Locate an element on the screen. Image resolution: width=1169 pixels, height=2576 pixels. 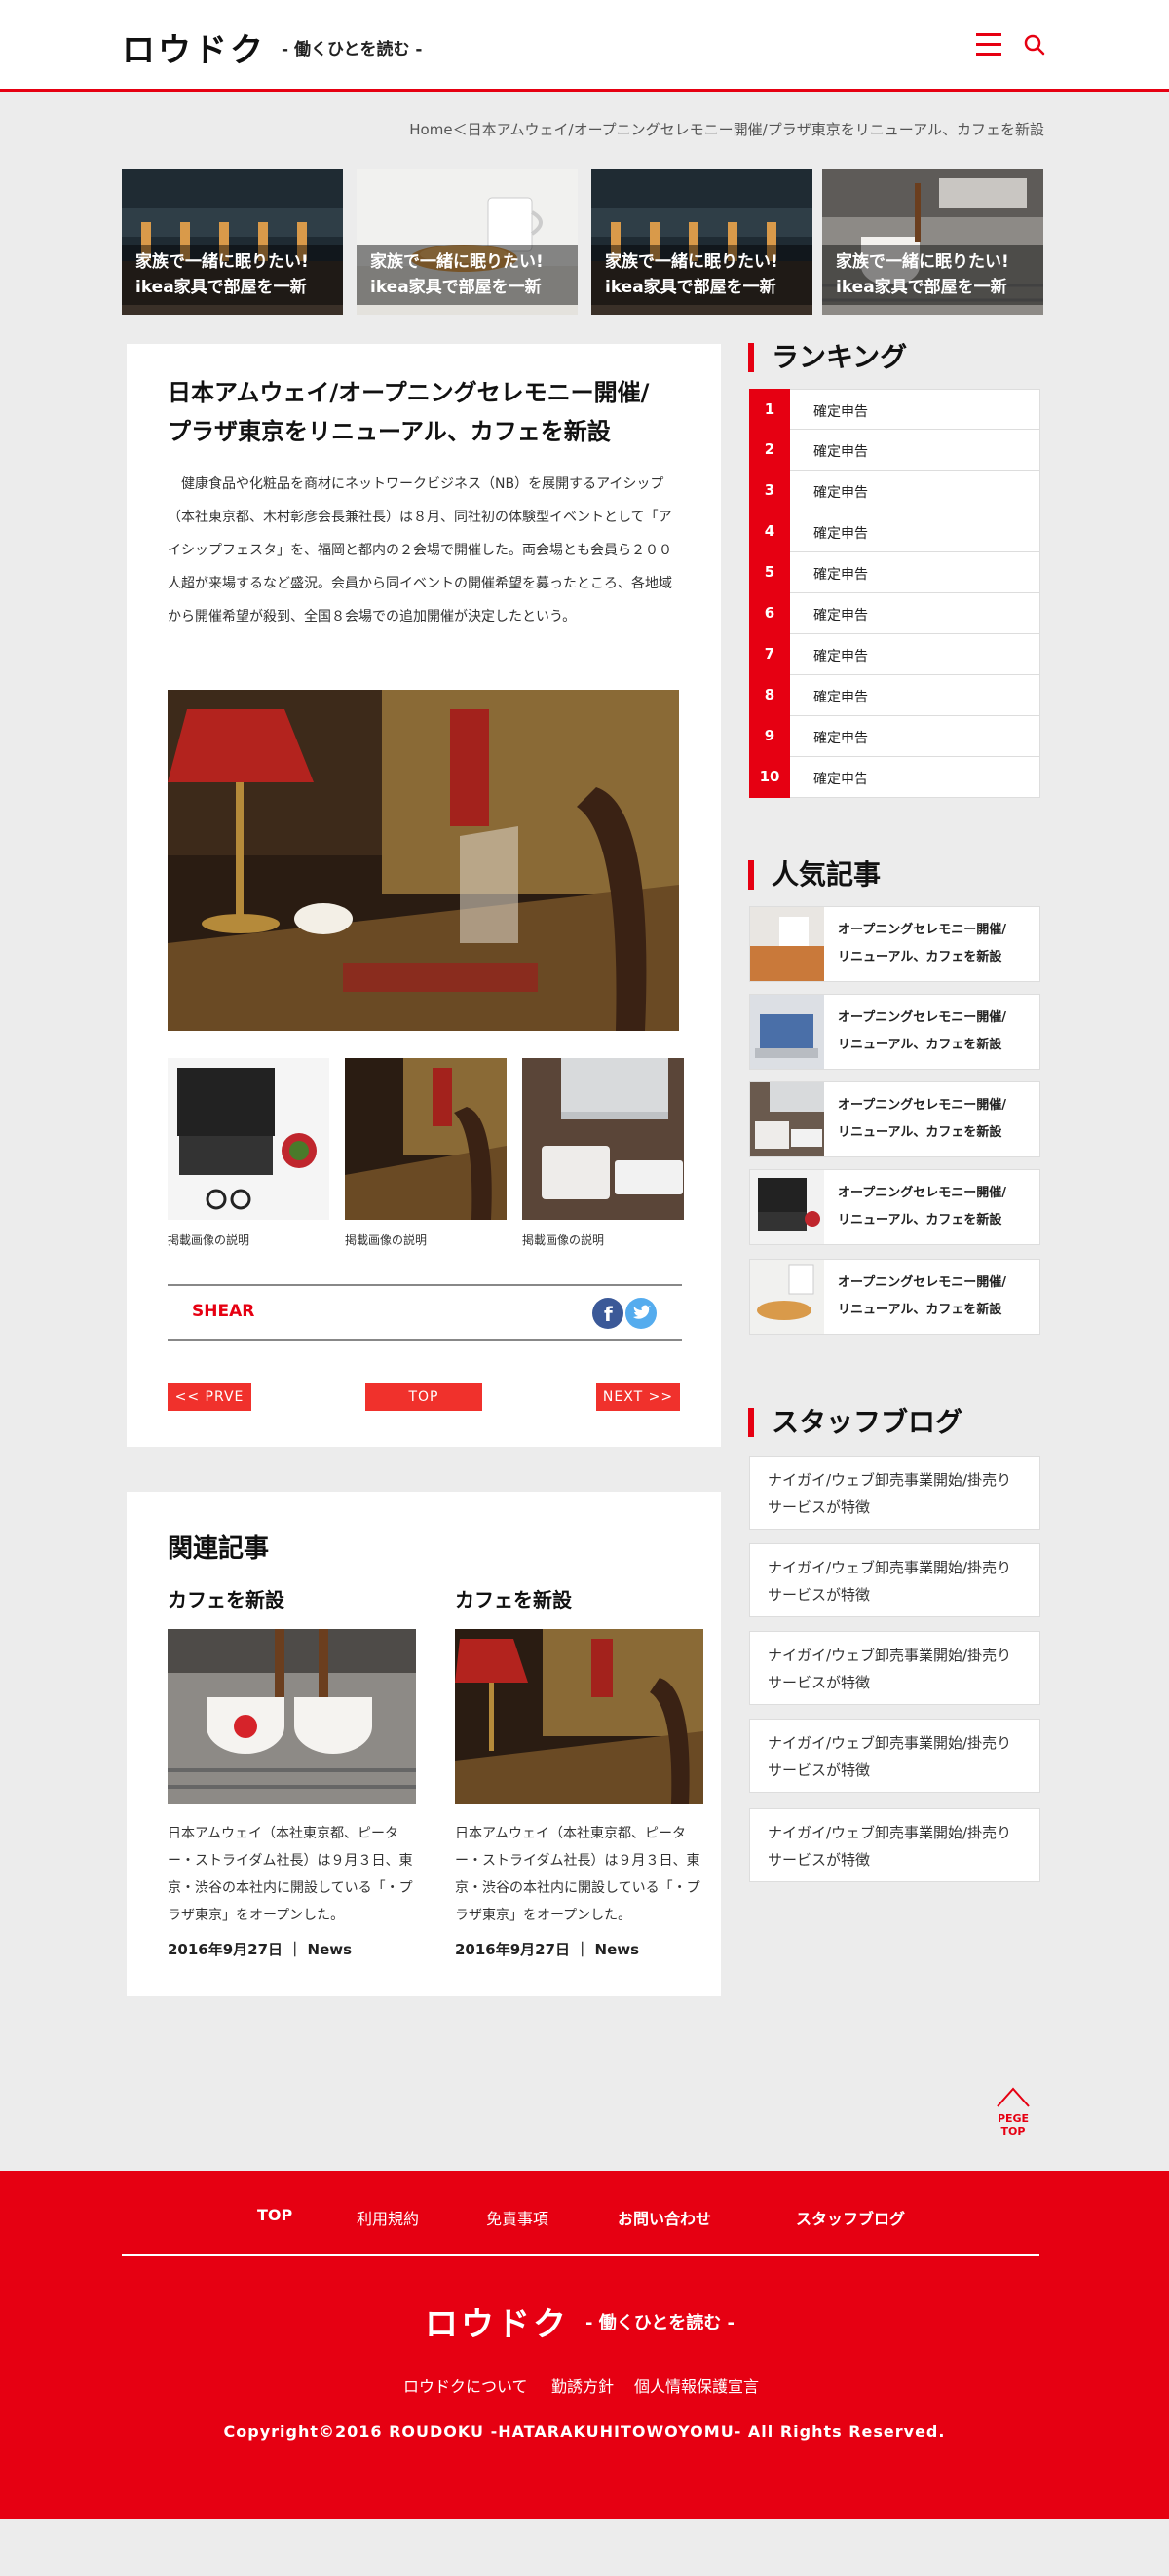
rank-number: 6 is located at coordinates (769, 613).